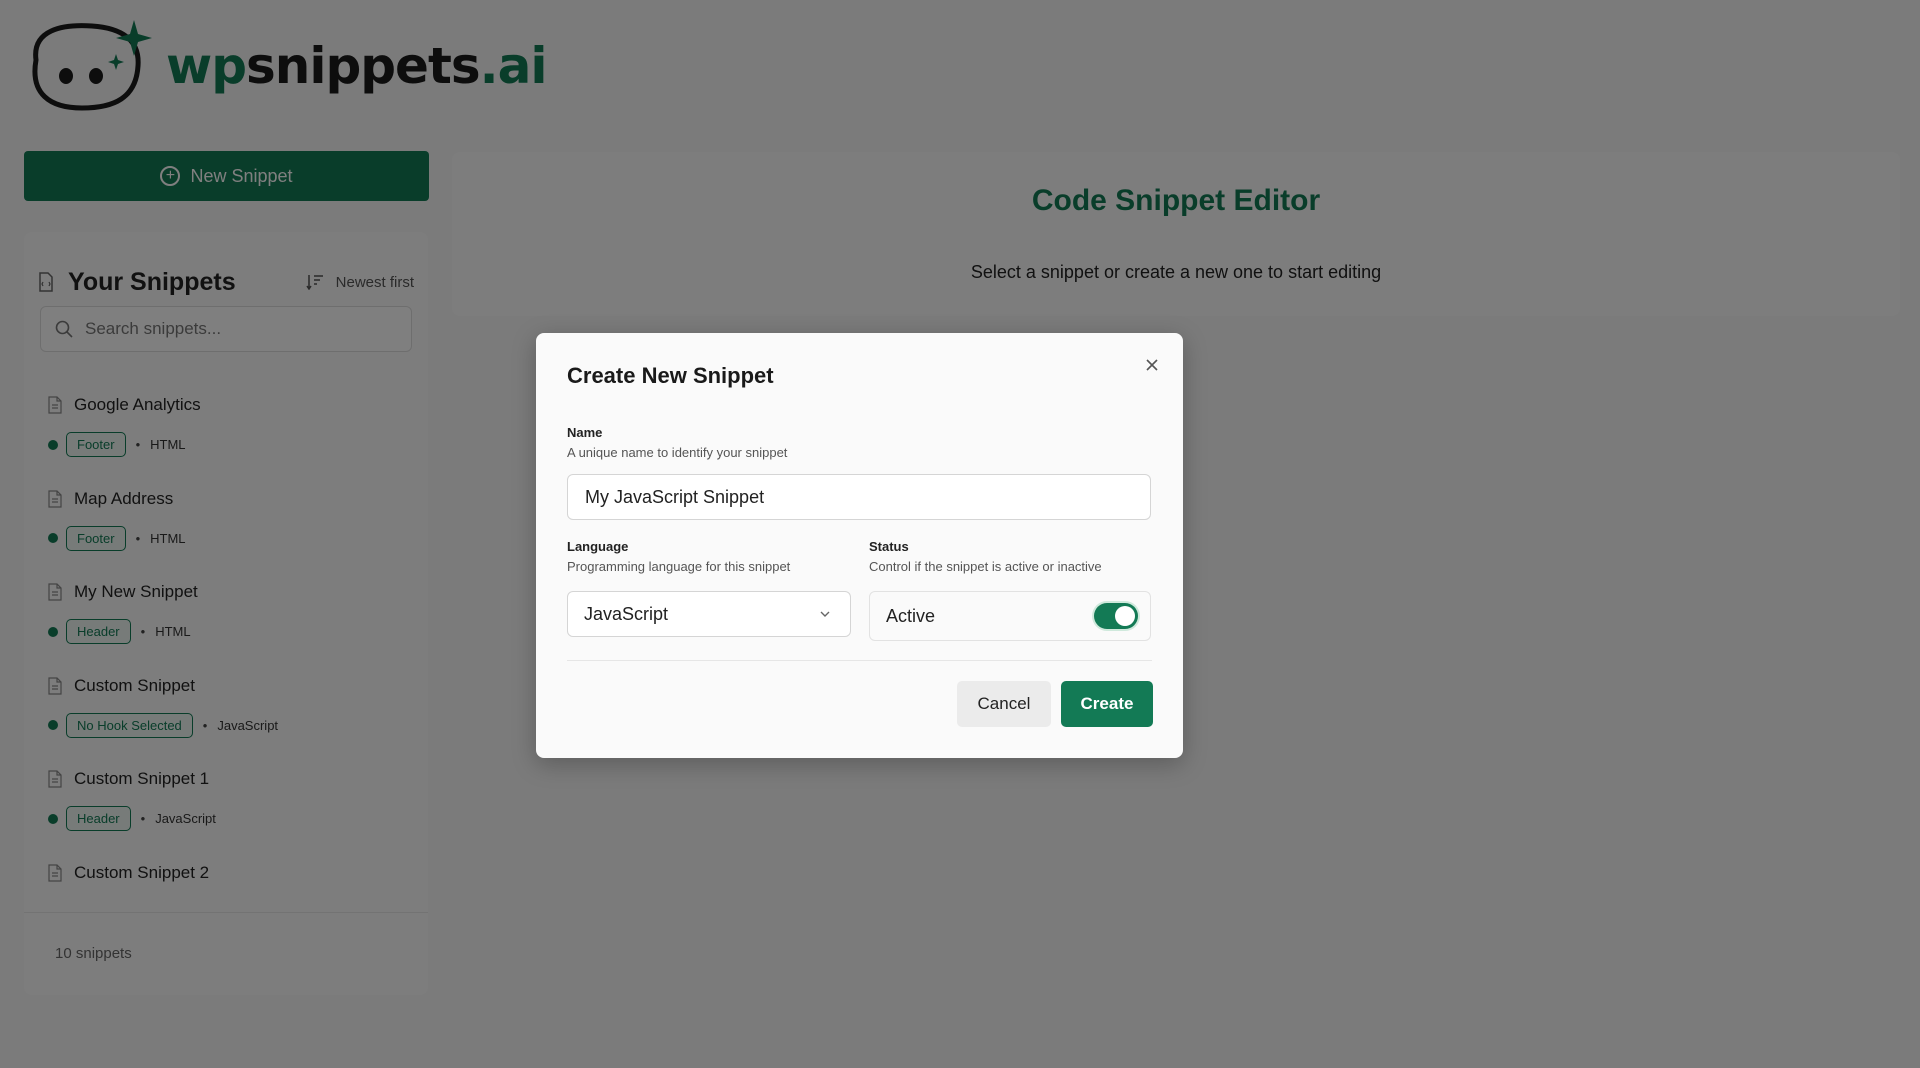  I want to click on language-select: JavaScript, so click(709, 614).